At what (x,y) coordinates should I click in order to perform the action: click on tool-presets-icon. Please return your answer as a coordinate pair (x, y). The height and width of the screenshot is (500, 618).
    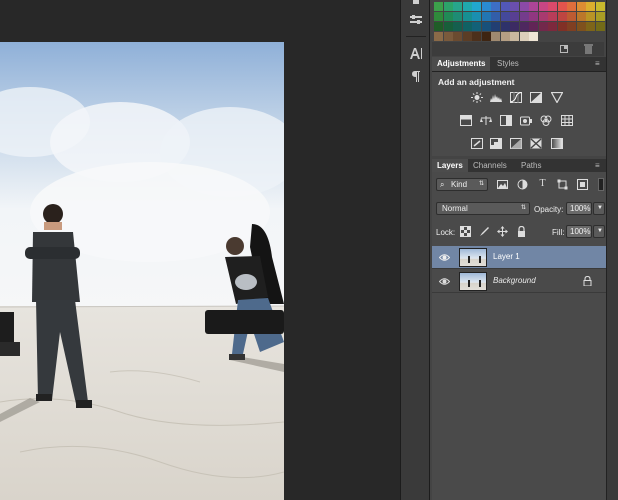
    Looking at the image, I should click on (416, 22).